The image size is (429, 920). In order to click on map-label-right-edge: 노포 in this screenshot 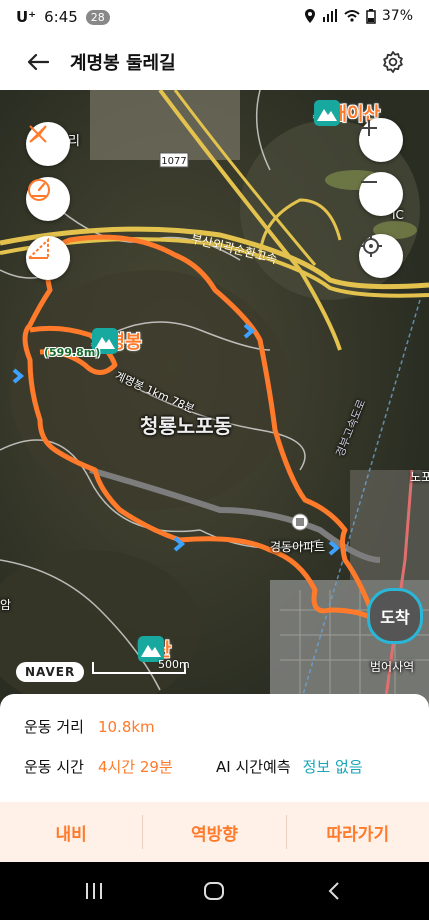, I will do `click(419, 477)`.